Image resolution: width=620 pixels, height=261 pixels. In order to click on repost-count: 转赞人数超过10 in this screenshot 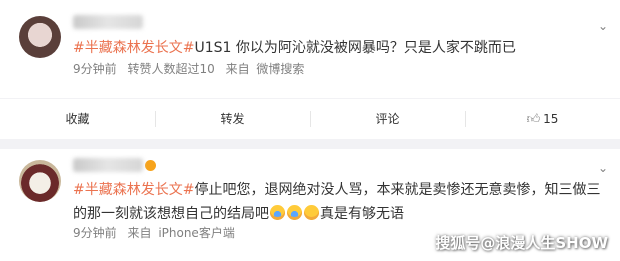, I will do `click(171, 69)`.